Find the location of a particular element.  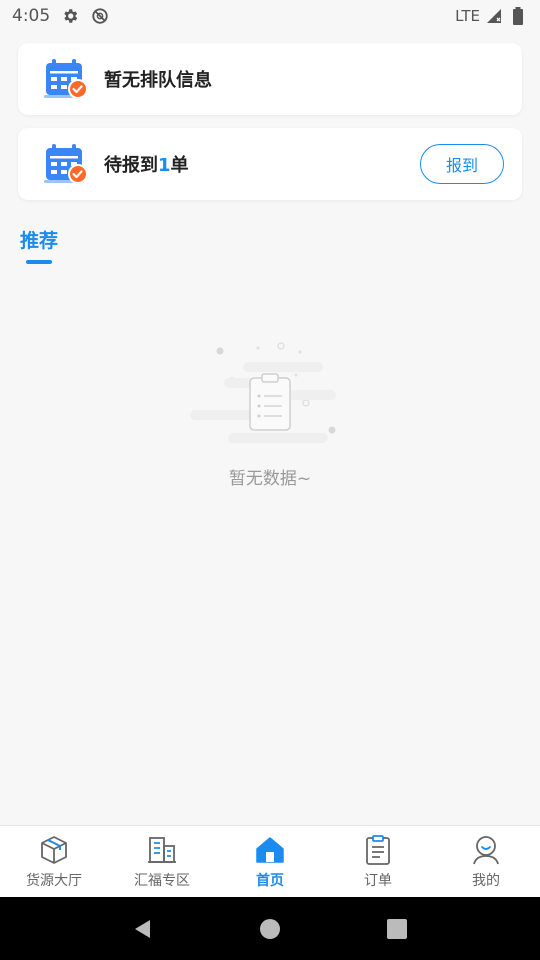

nav-item-orders: 订单 is located at coordinates (378, 861).